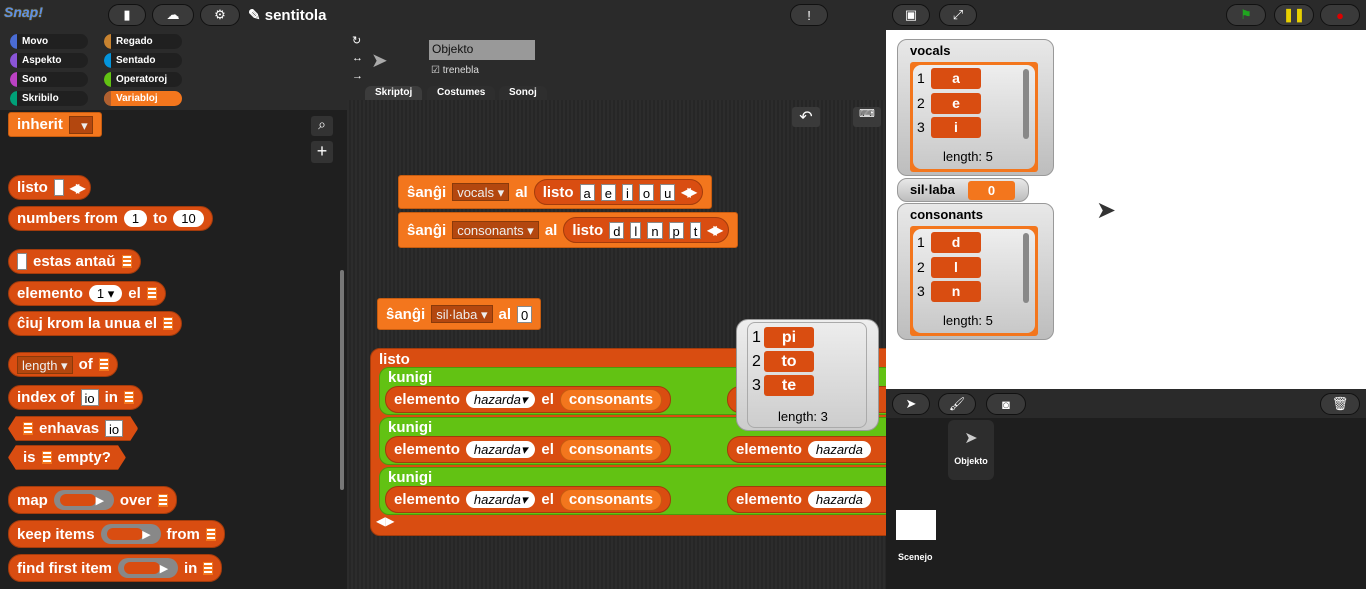  What do you see at coordinates (809, 15) in the screenshot?
I see `stop-sign-toggle: !` at bounding box center [809, 15].